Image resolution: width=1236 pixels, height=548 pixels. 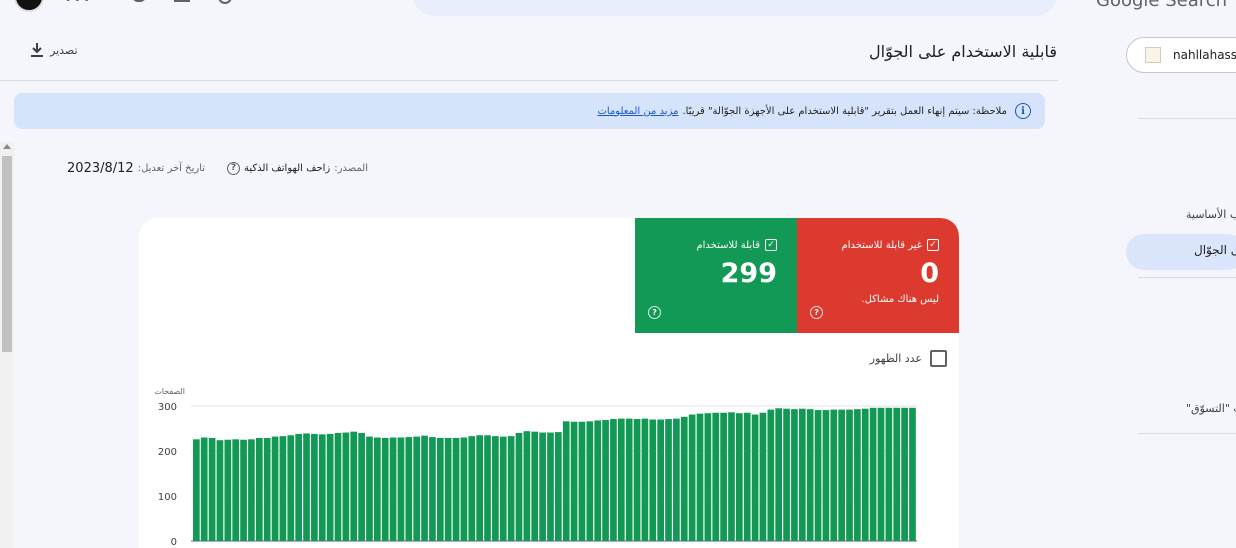 I want to click on scroll-up-arrow-icon, so click(x=7, y=146).